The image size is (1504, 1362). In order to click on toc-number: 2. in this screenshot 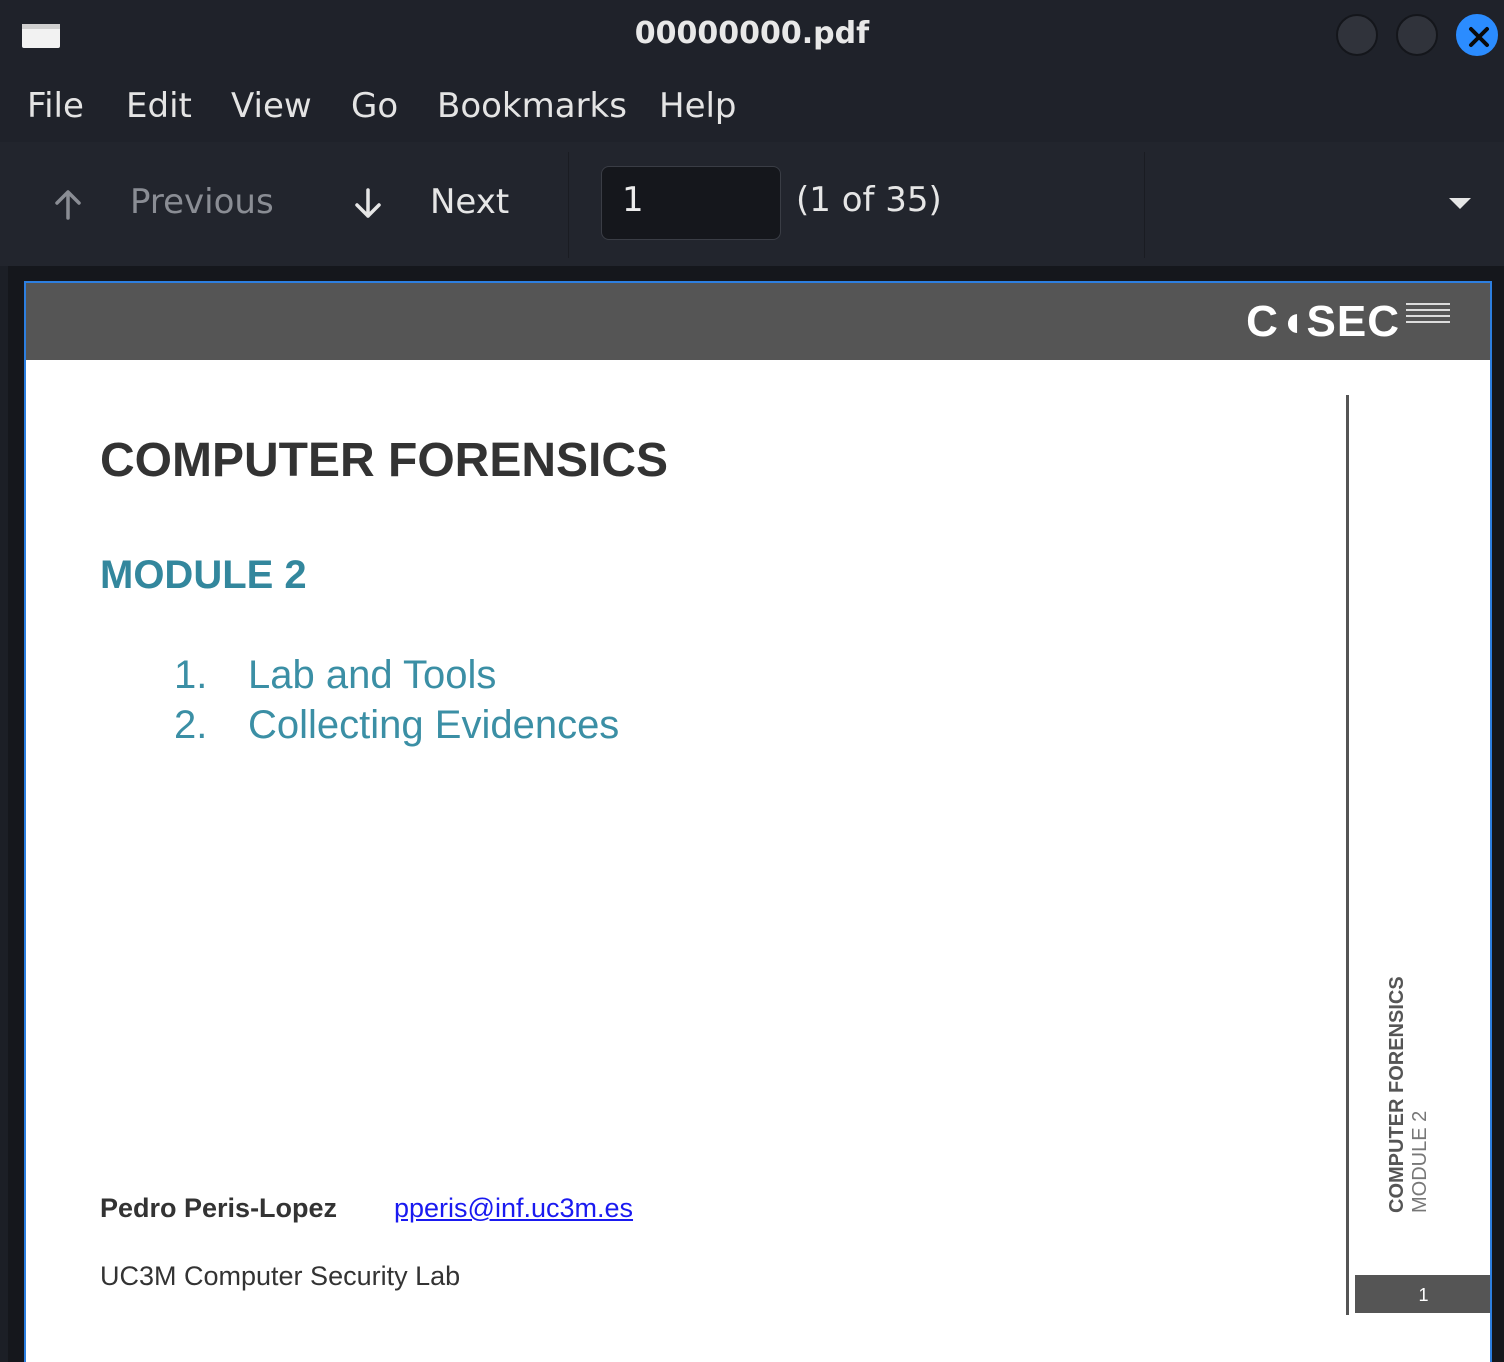, I will do `click(191, 725)`.